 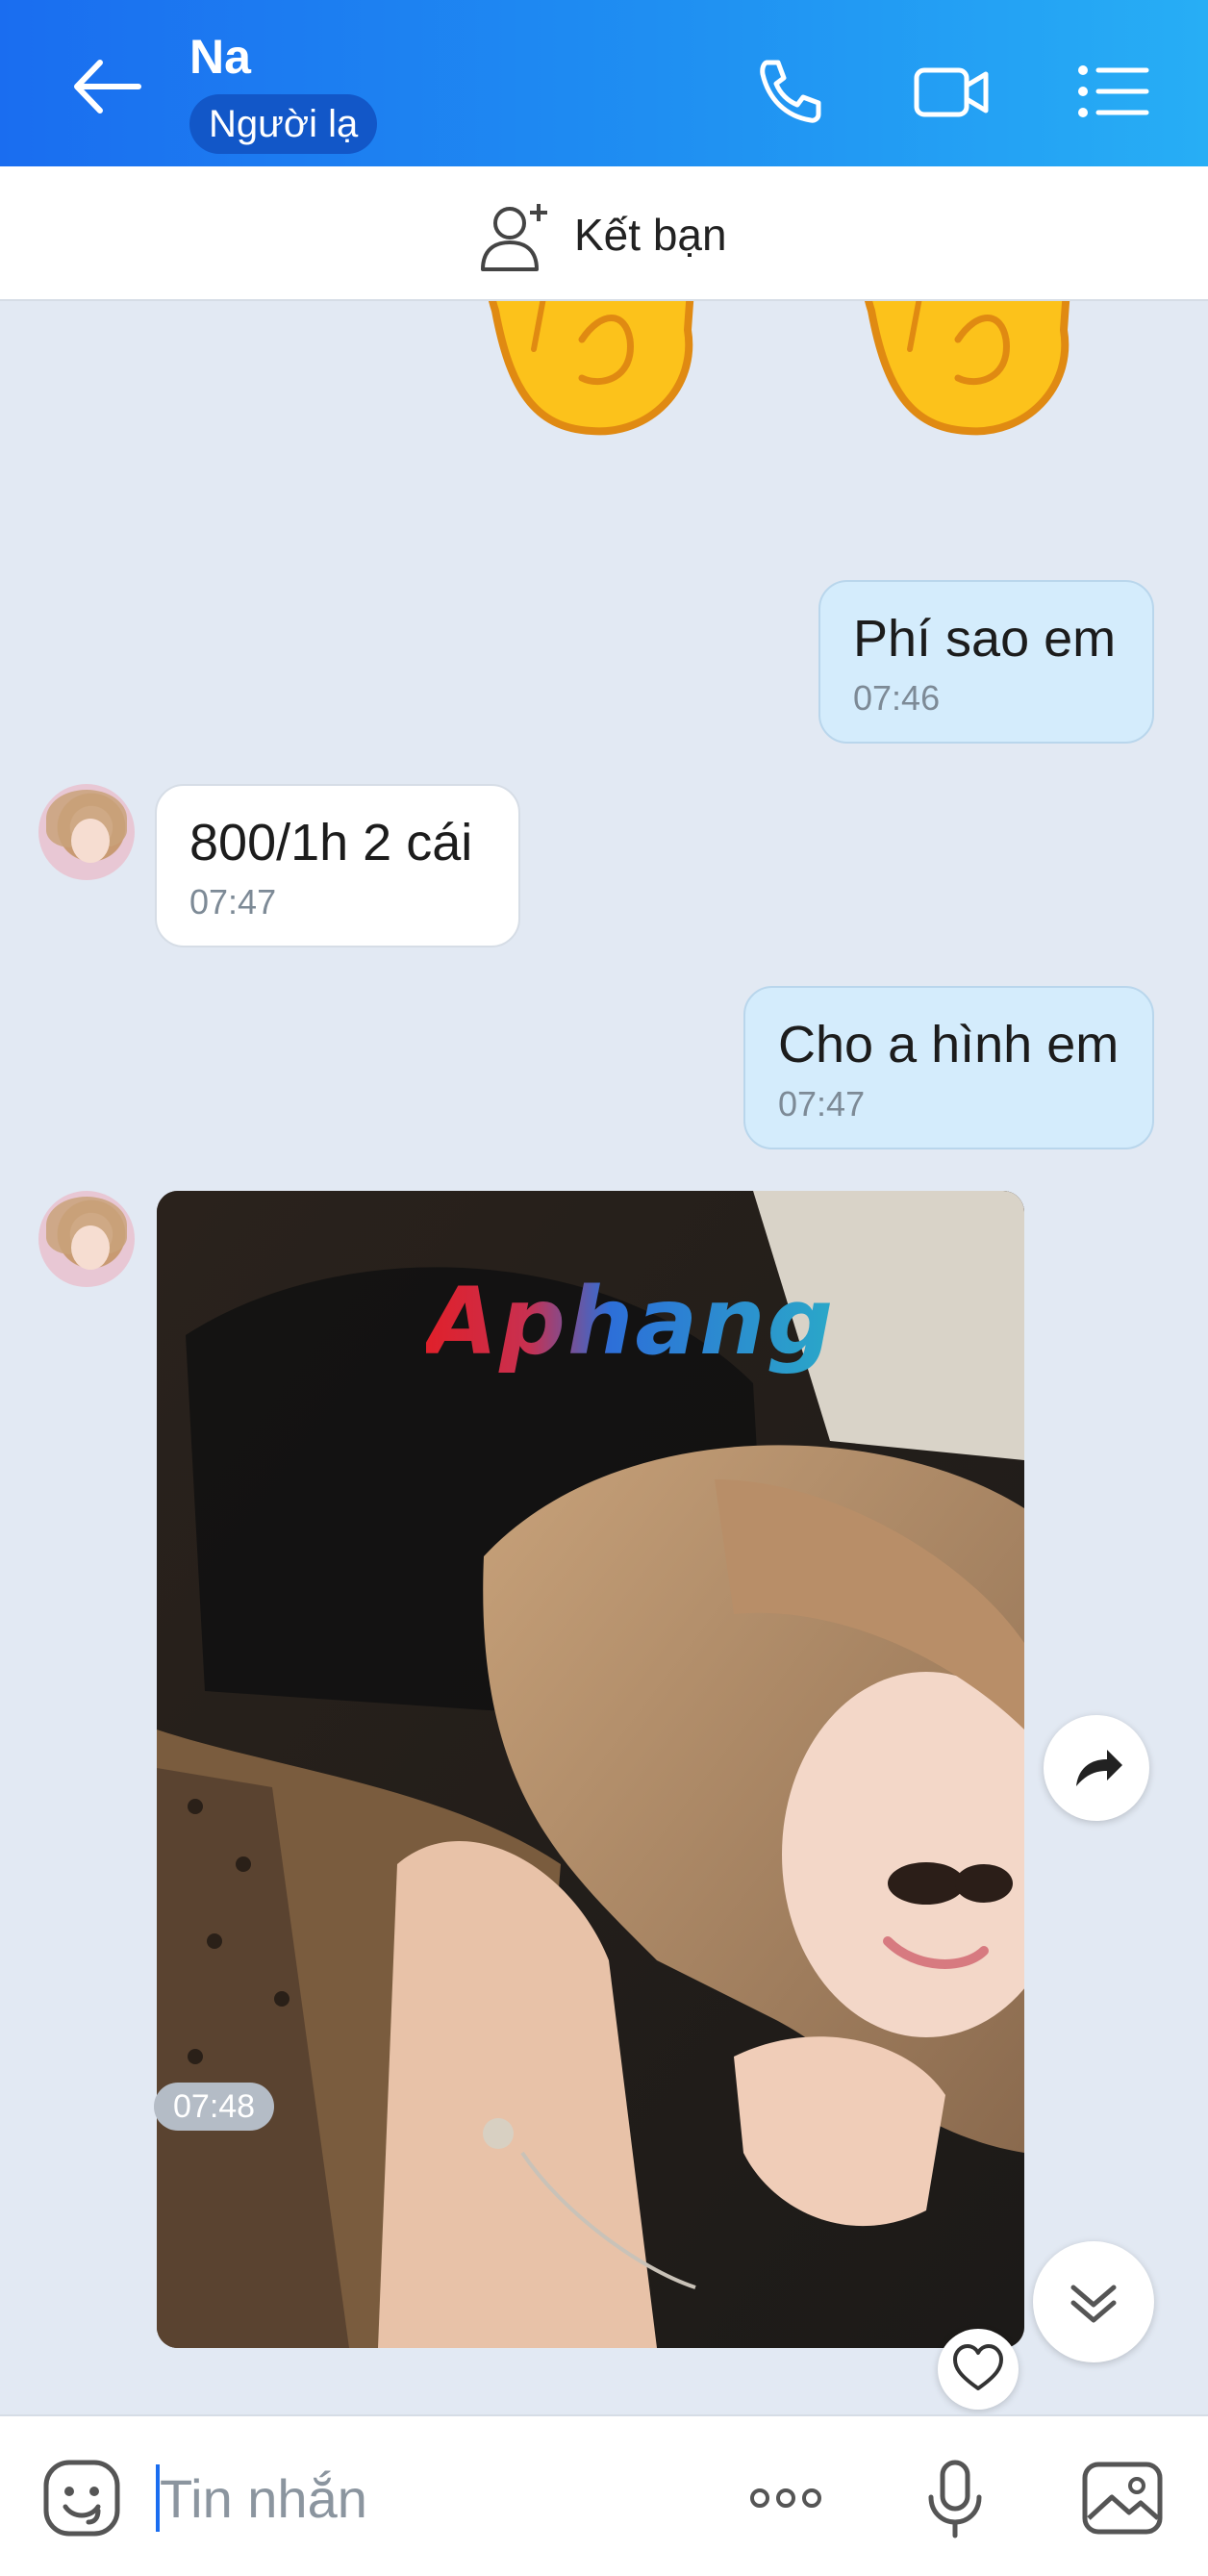 I want to click on photo-time-chip: 07:48, so click(x=214, y=2107).